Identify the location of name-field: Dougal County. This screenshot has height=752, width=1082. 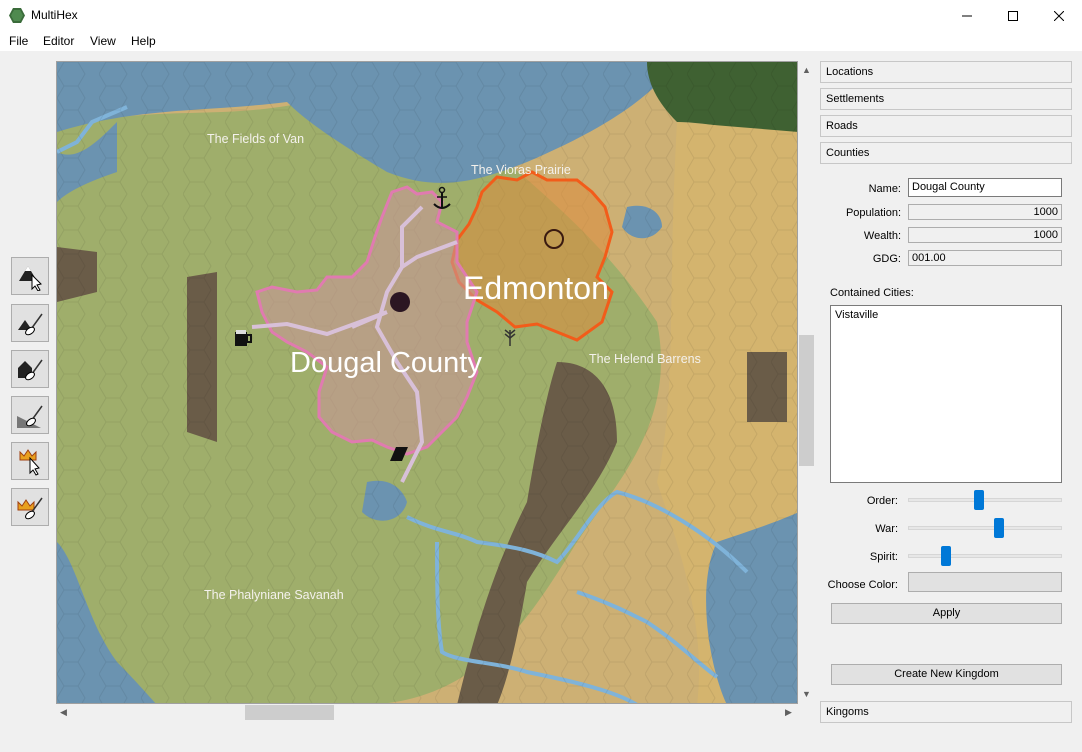
(985, 187).